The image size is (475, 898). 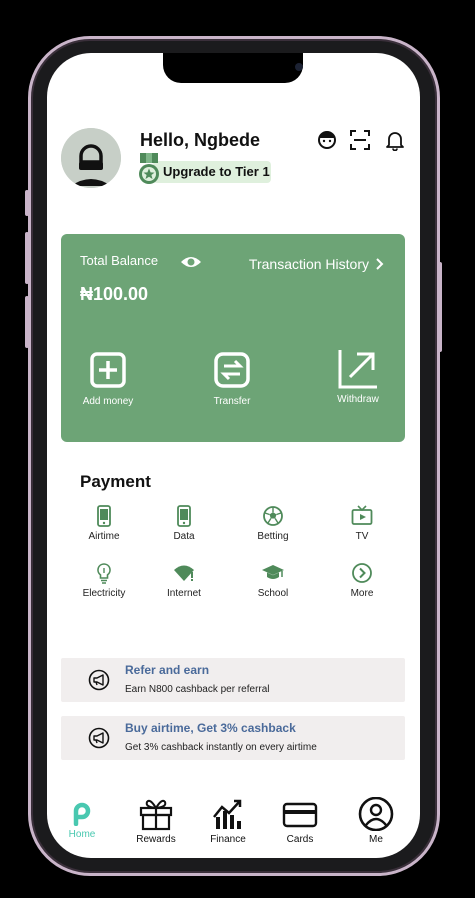 I want to click on electricity-label: Electricity, so click(x=104, y=593).